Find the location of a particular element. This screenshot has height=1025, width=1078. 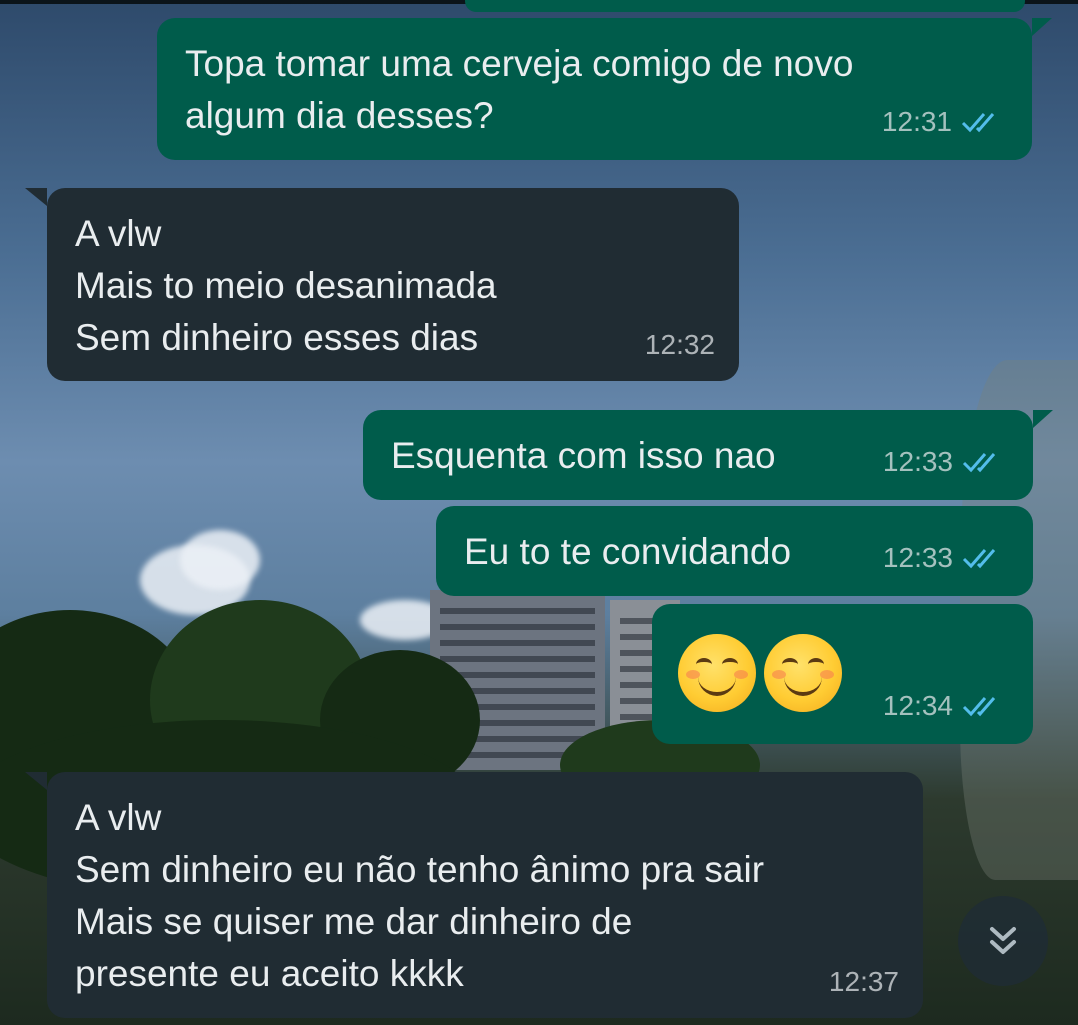

double-chevron-down-icon is located at coordinates (1003, 940).